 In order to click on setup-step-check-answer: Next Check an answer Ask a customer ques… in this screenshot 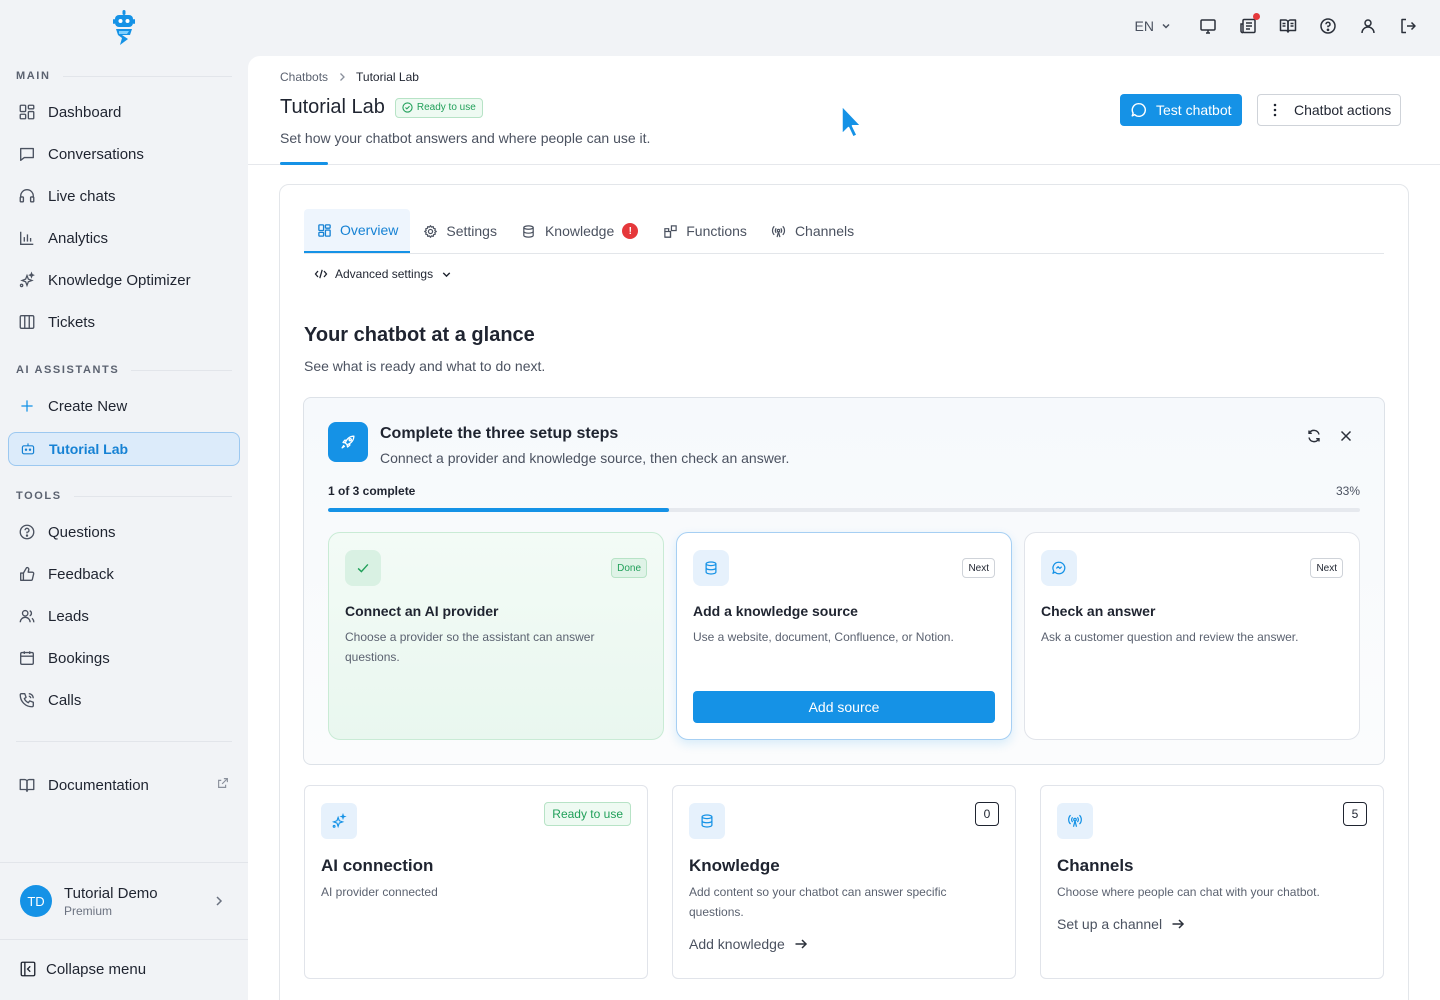, I will do `click(1192, 636)`.